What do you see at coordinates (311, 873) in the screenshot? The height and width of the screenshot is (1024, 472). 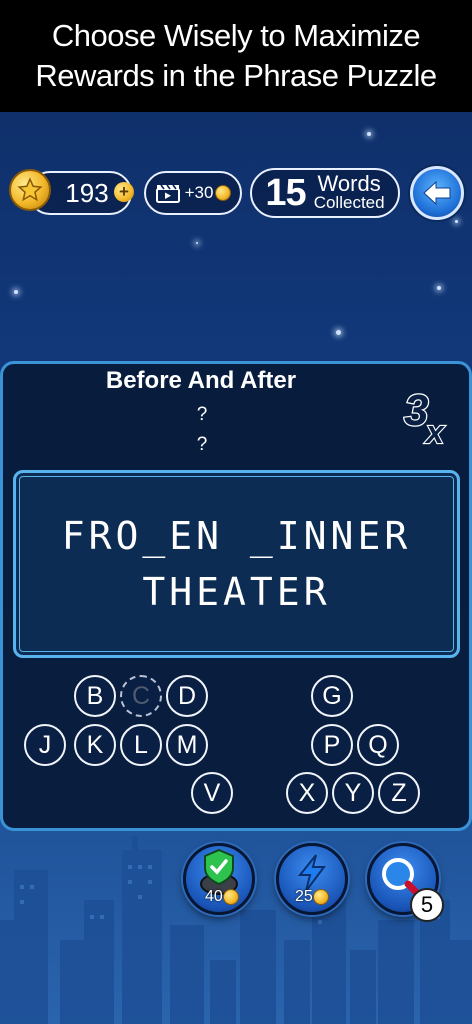 I see `lightning-bolt-icon` at bounding box center [311, 873].